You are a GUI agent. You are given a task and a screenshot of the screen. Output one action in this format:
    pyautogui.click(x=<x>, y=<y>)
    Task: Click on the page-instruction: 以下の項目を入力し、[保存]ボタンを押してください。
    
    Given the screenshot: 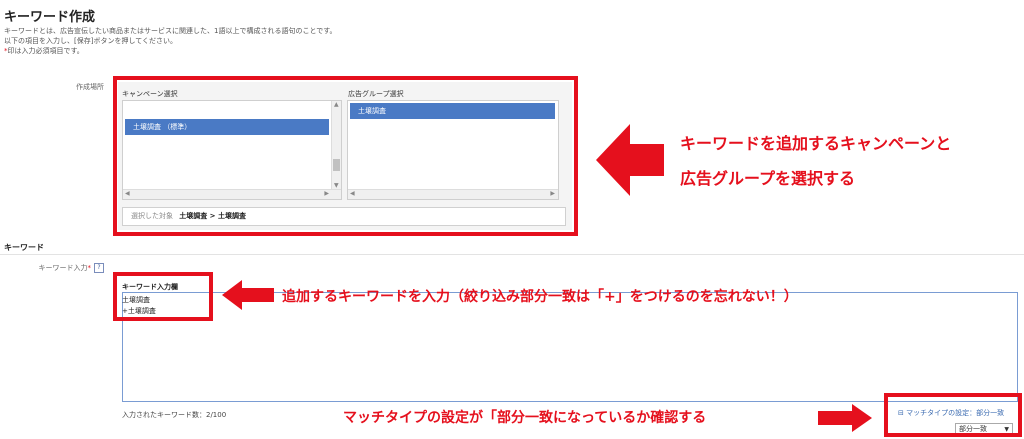 What is the action you would take?
    pyautogui.click(x=91, y=41)
    